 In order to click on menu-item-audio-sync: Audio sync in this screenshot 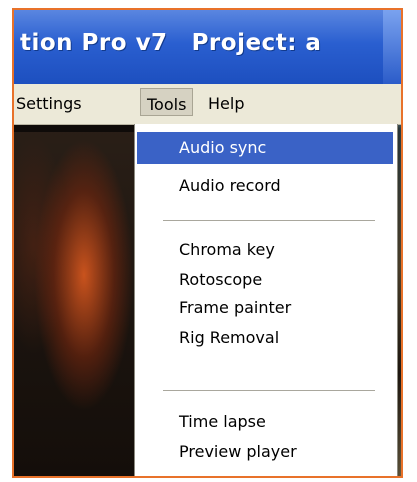, I will do `click(265, 148)`.